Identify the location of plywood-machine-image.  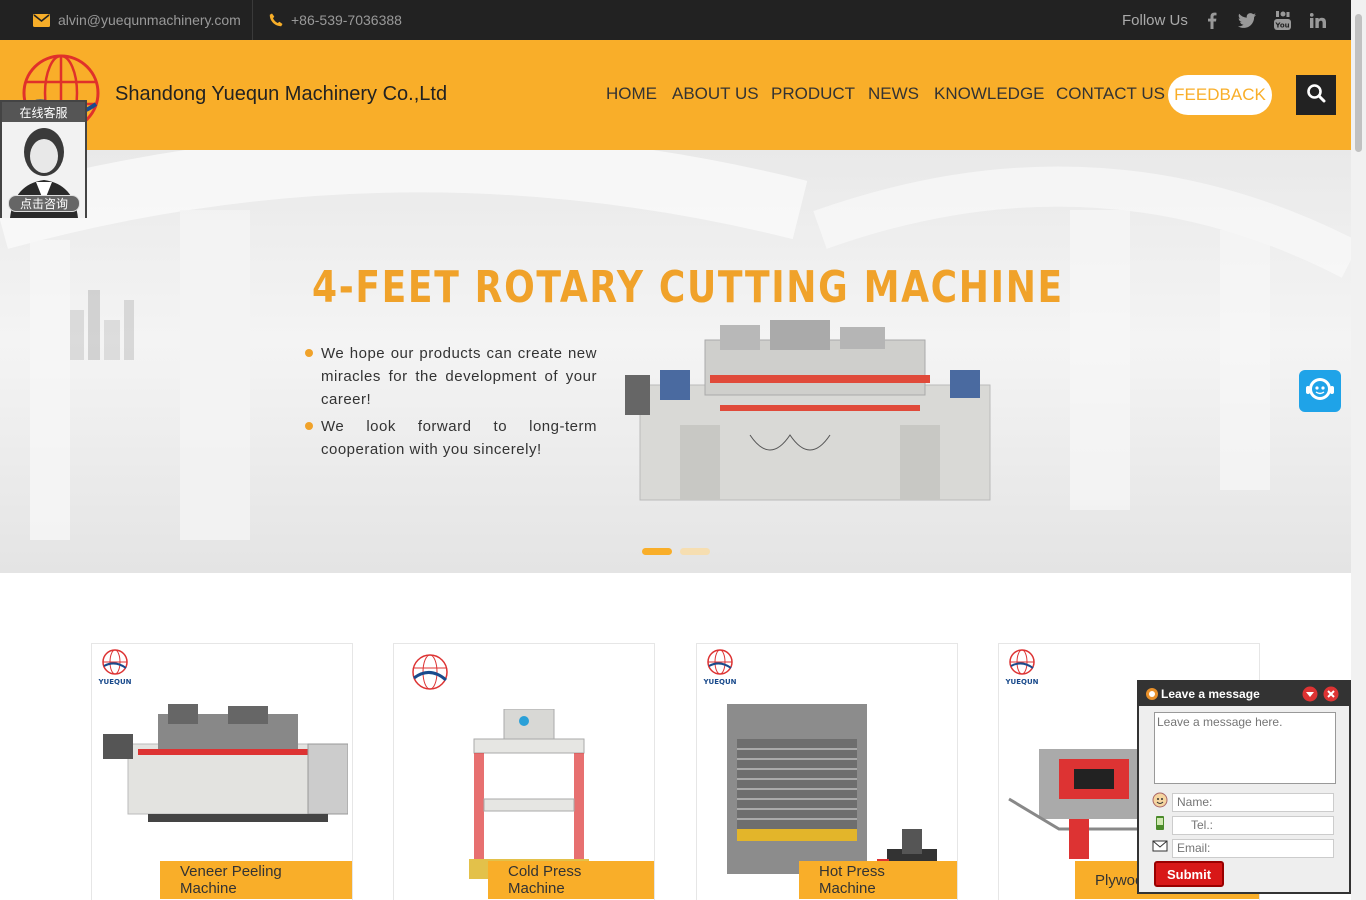
(1073, 804).